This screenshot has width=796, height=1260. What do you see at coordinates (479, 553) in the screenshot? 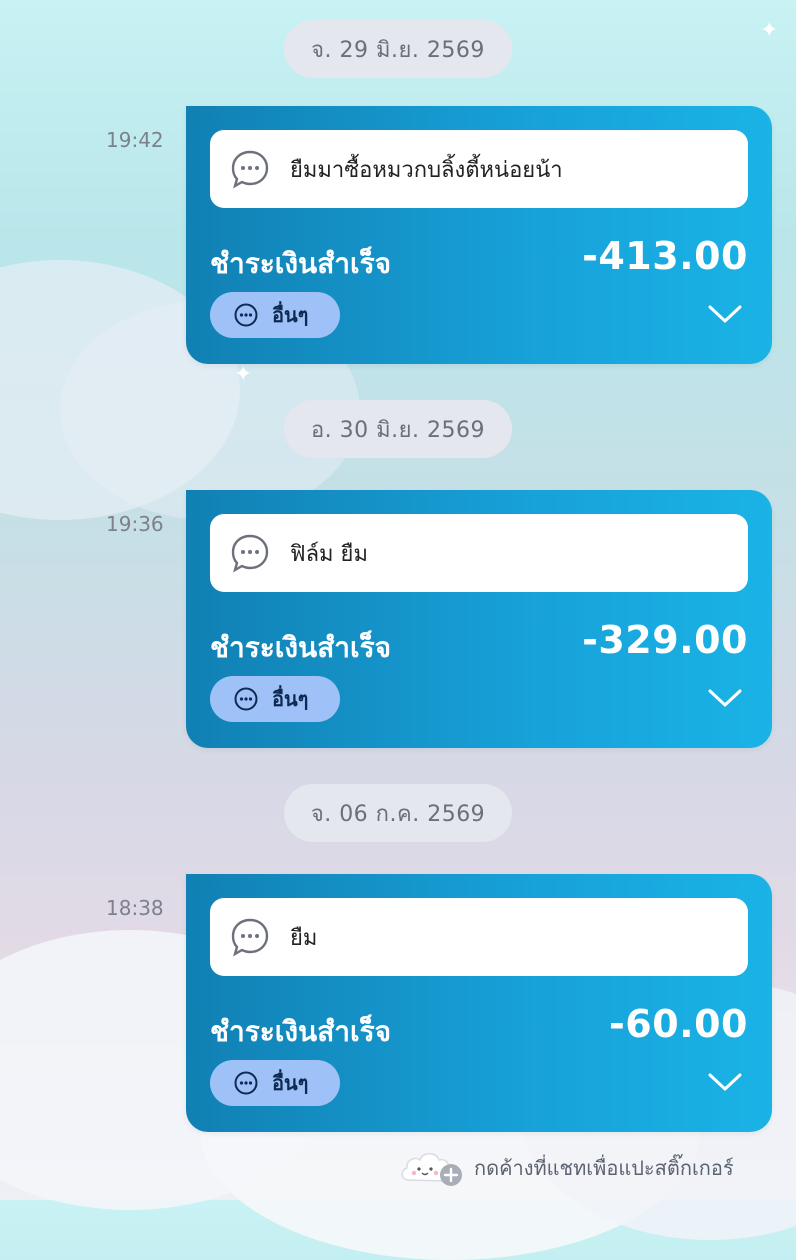
I see `payment-note: ฟิล์ม ยืม` at bounding box center [479, 553].